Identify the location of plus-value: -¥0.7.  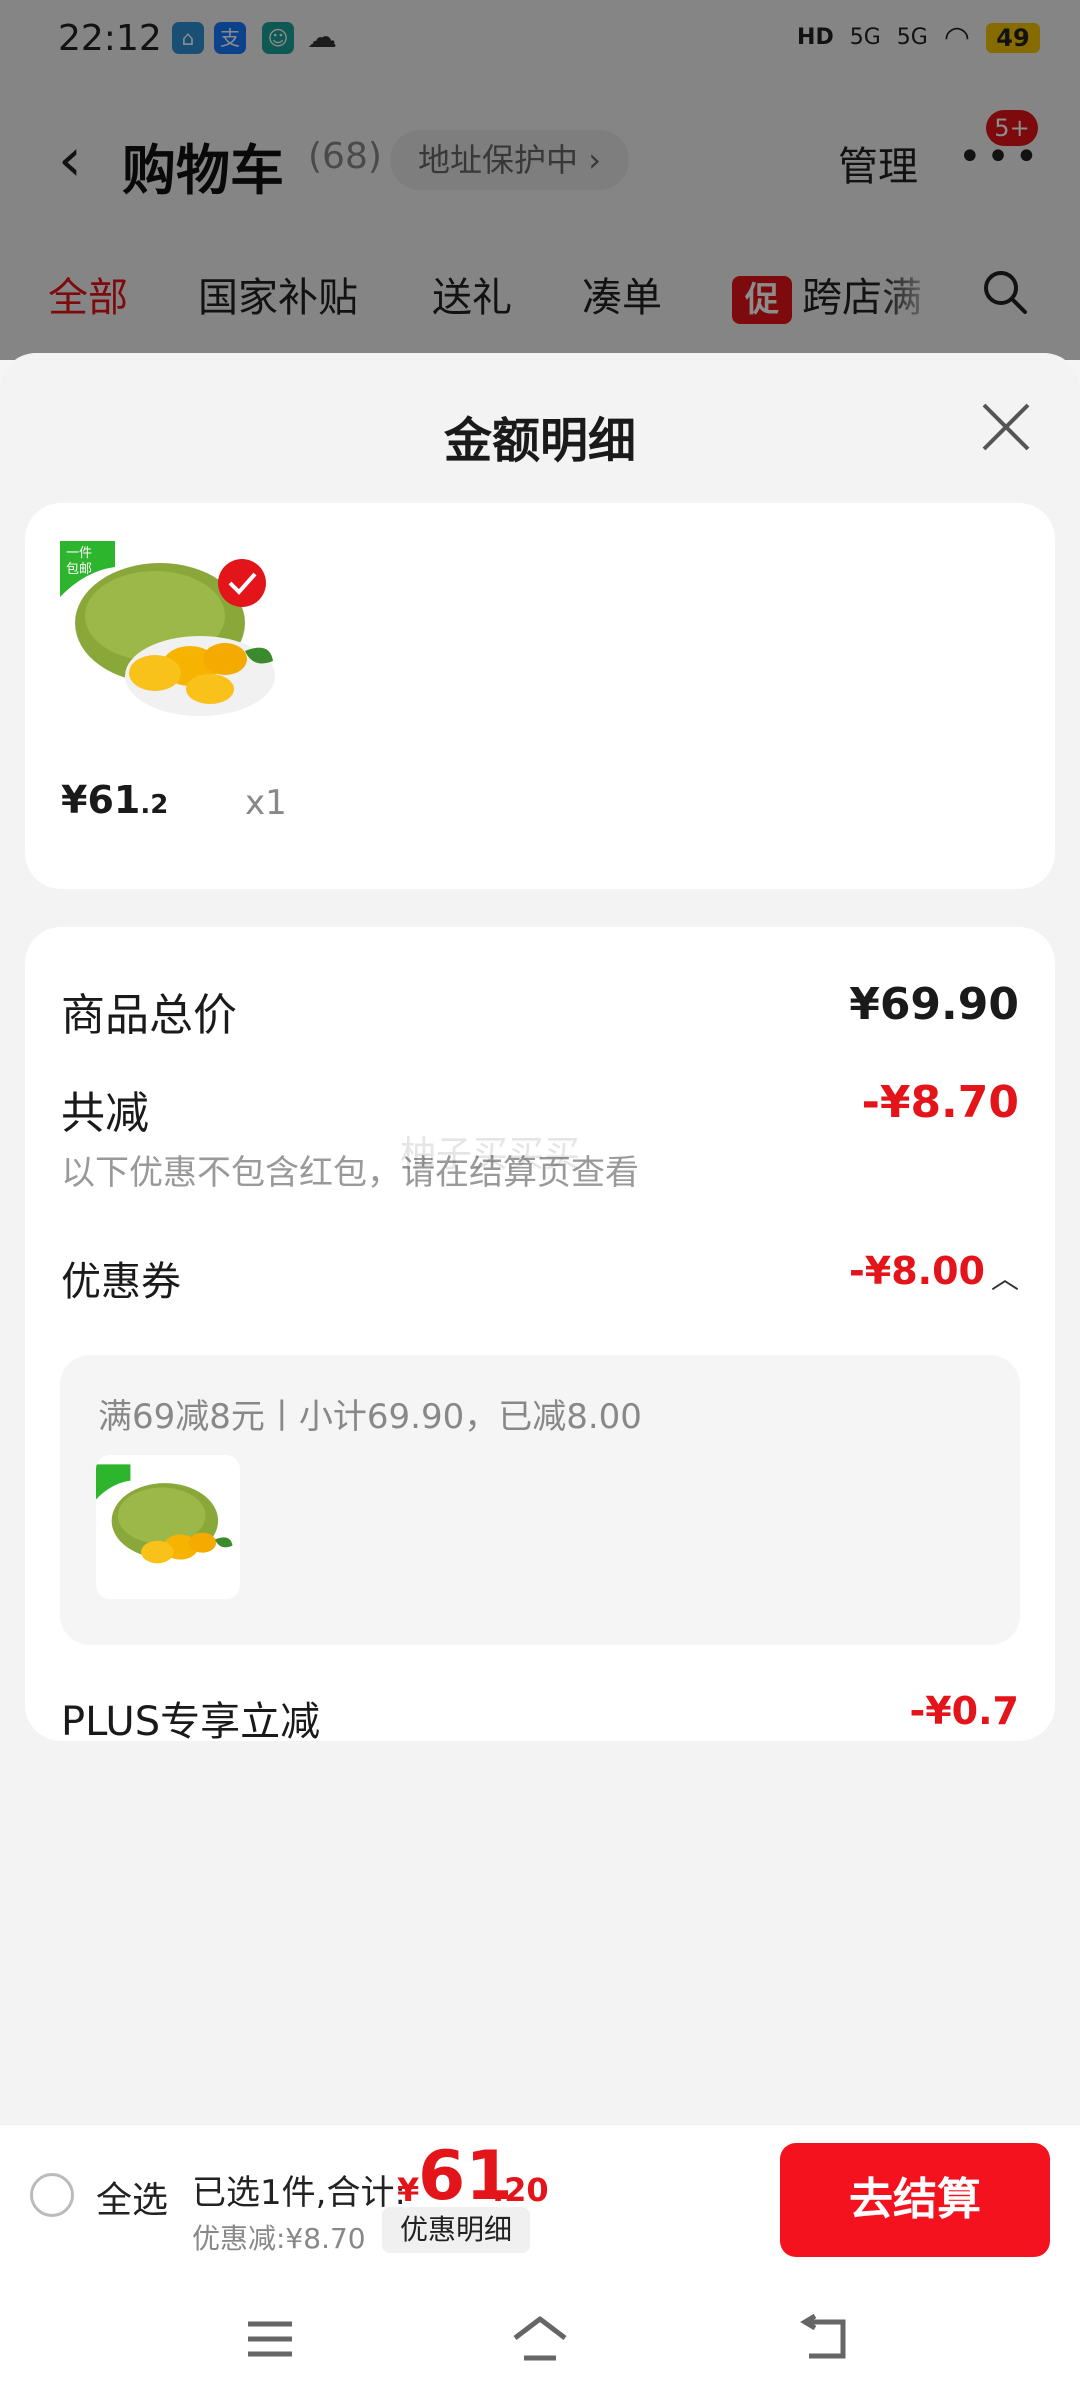
(964, 1711).